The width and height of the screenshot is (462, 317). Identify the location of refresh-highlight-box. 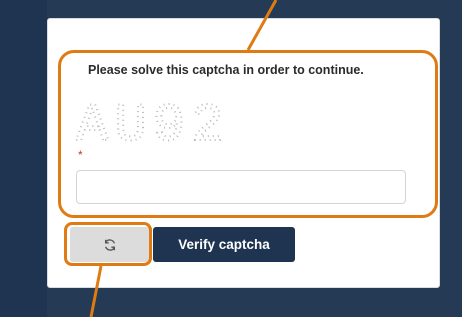
(108, 244).